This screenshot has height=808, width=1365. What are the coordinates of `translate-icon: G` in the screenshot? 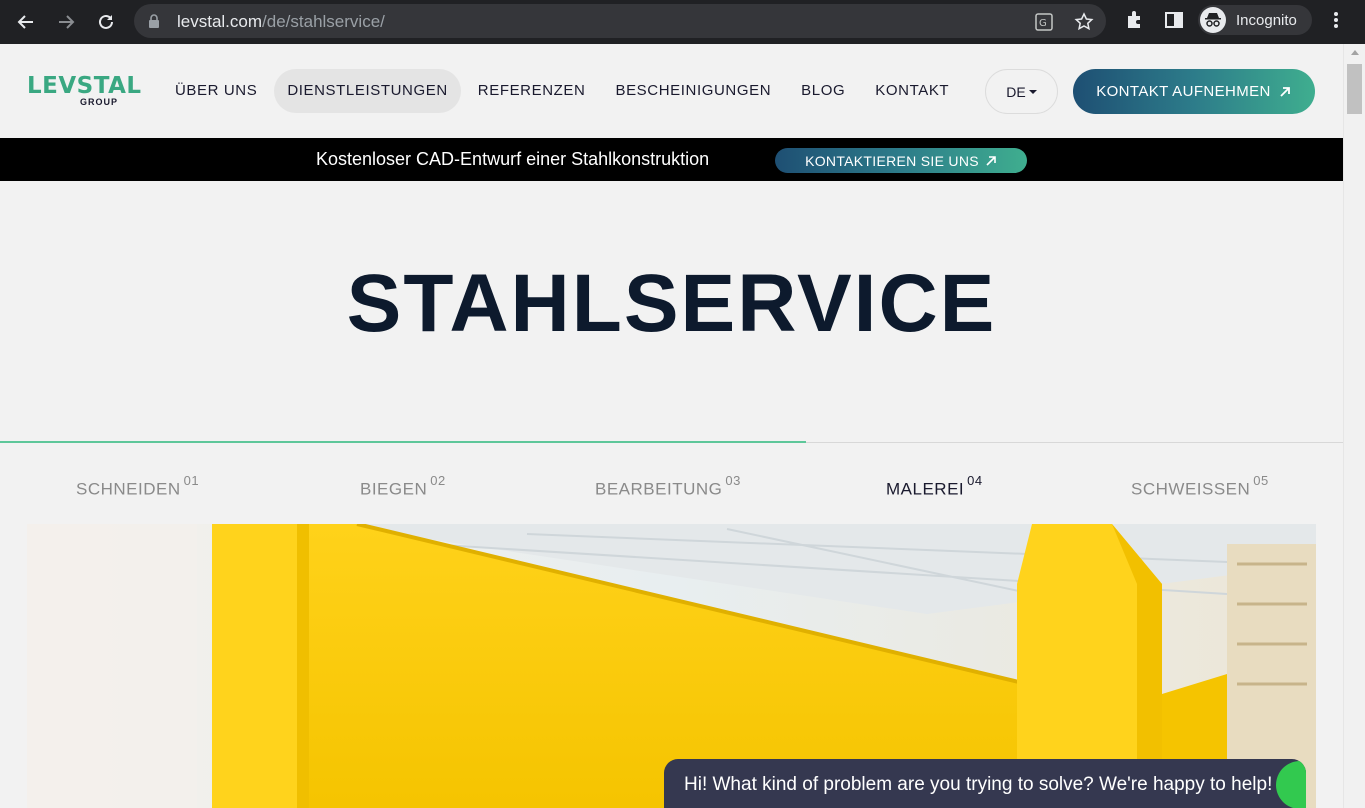 It's located at (1044, 22).